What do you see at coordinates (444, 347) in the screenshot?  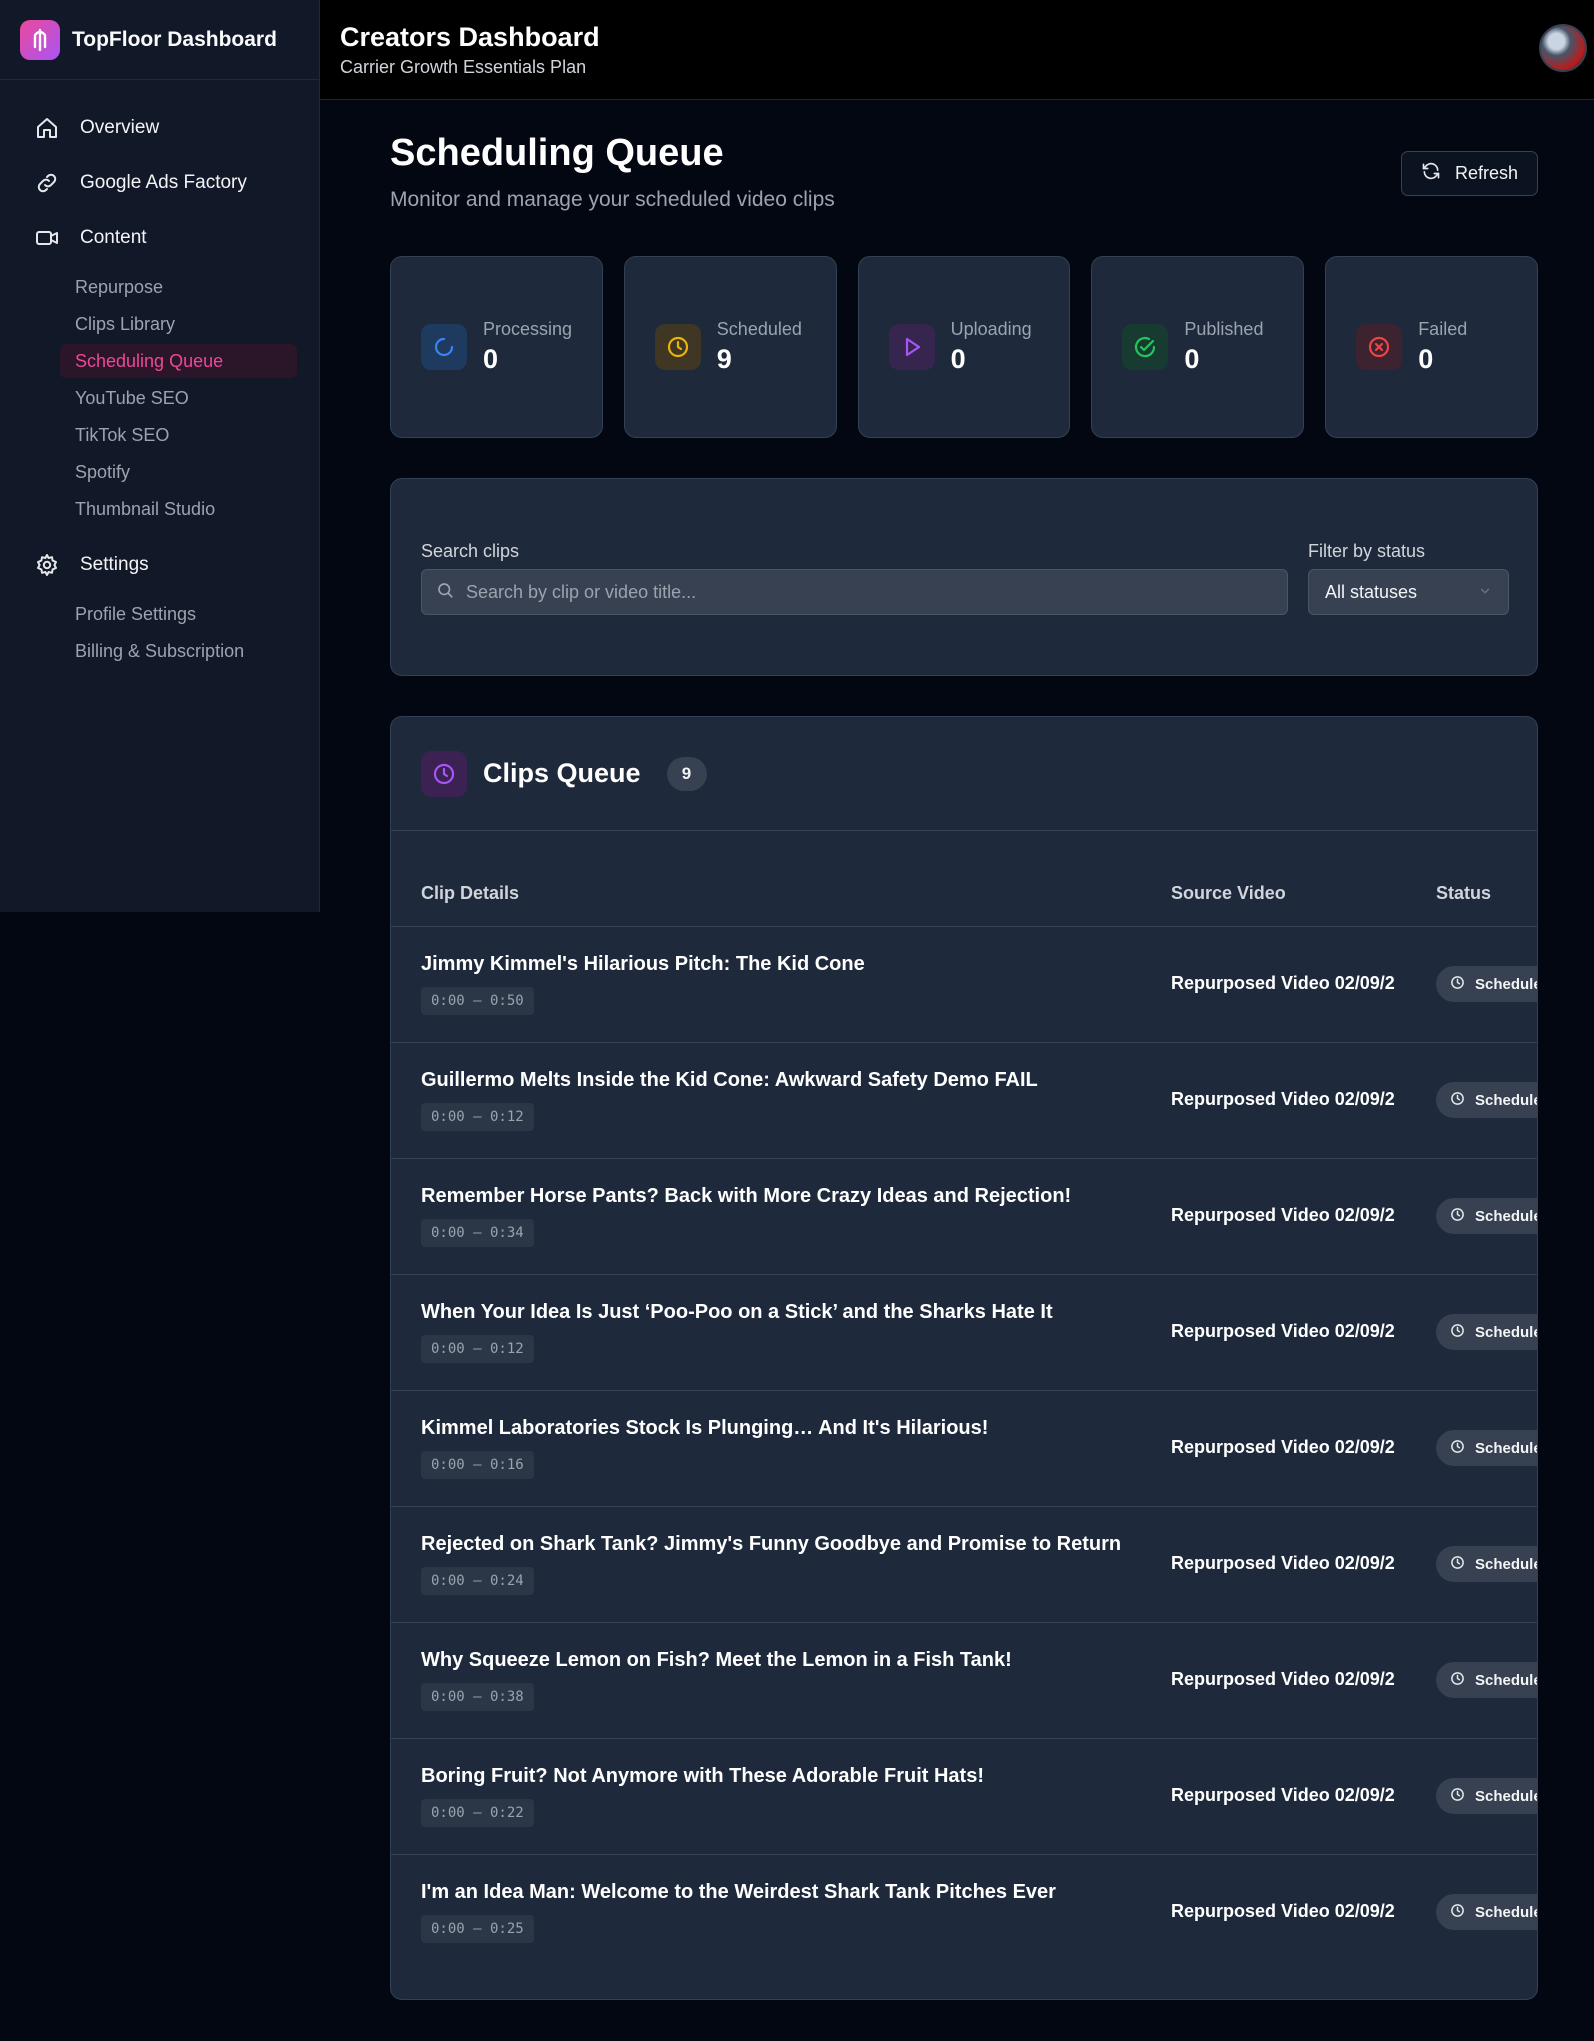 I see `spinner-icon` at bounding box center [444, 347].